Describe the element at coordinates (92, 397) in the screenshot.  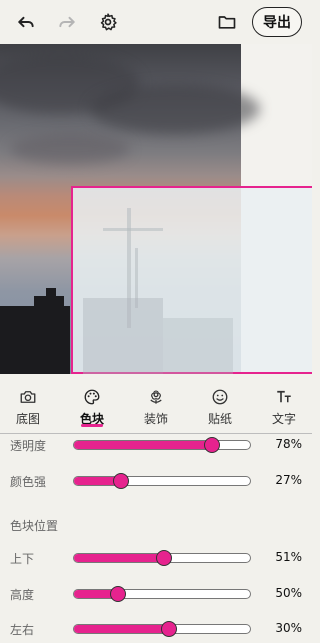
I see `palette-icon` at that location.